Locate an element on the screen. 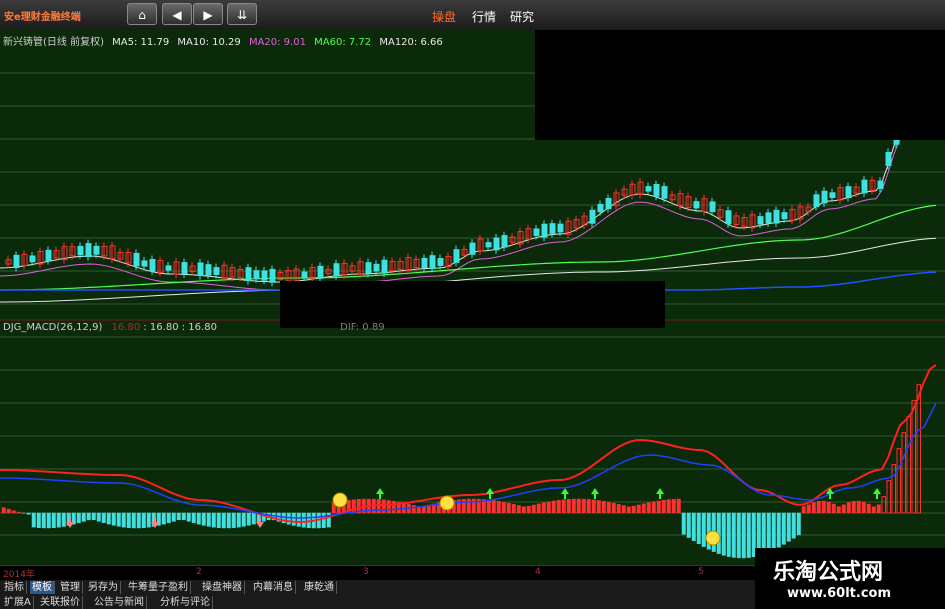 This screenshot has height=609, width=945. watermark: 乐淘公式网 www.60lt.com is located at coordinates (850, 578).